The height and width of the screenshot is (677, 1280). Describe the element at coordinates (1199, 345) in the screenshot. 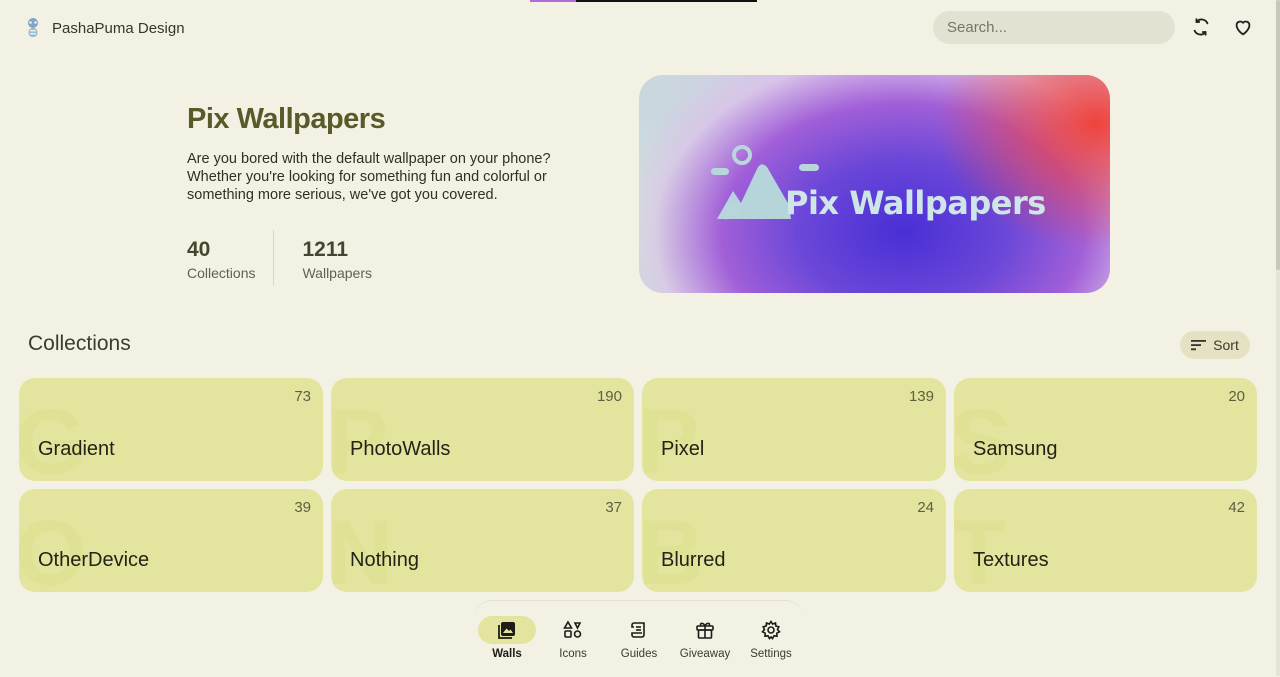

I see `sort-icon` at that location.